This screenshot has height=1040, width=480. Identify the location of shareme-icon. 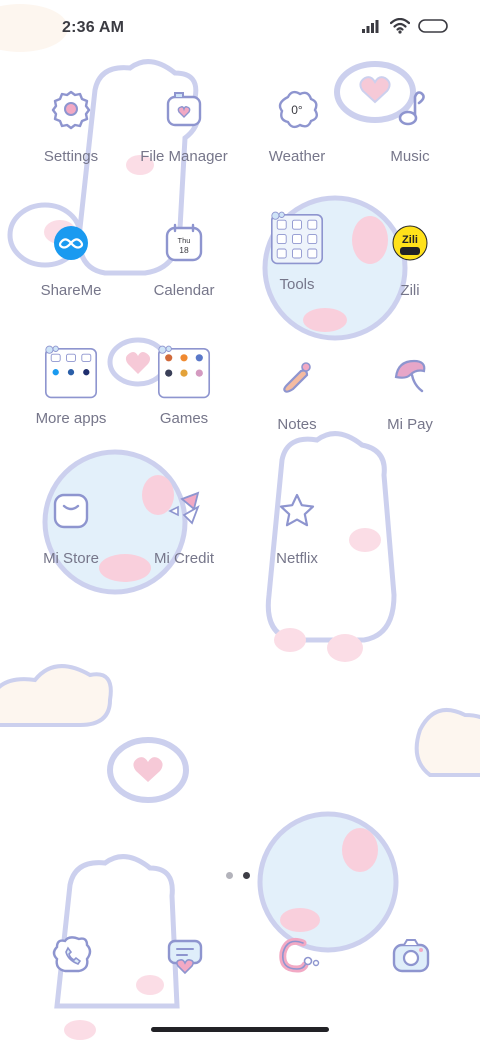
(71, 243).